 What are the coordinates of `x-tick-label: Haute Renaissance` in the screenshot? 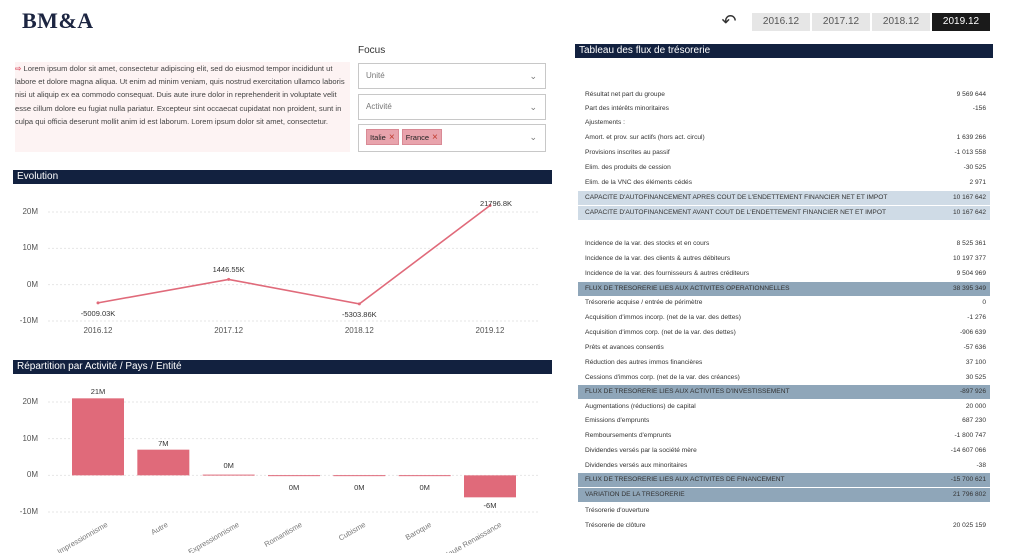 It's located at (472, 536).